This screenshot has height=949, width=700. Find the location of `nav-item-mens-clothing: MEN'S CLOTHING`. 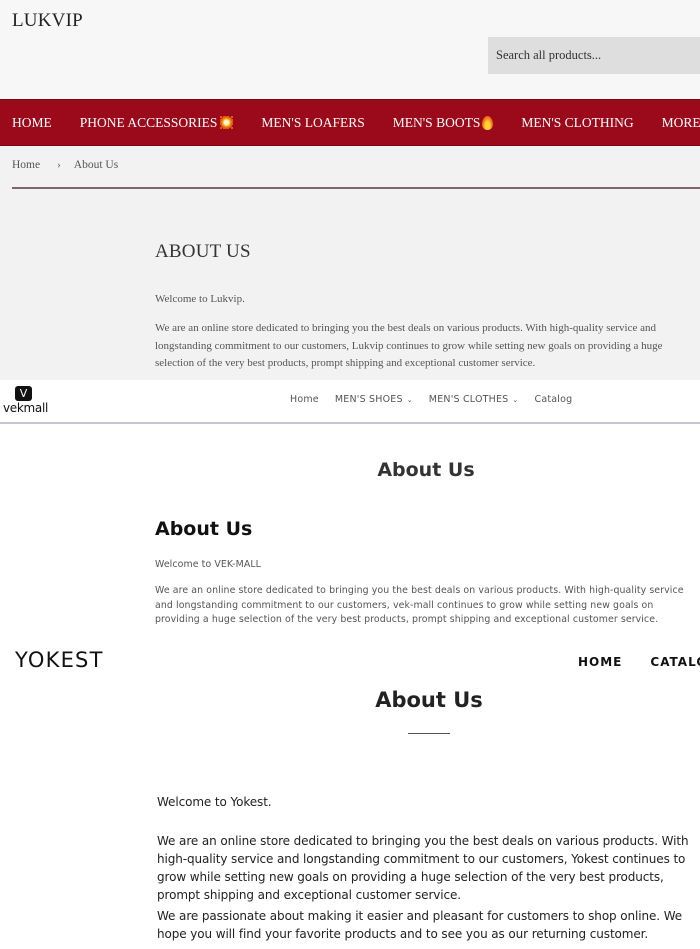

nav-item-mens-clothing: MEN'S CLOTHING is located at coordinates (577, 123).